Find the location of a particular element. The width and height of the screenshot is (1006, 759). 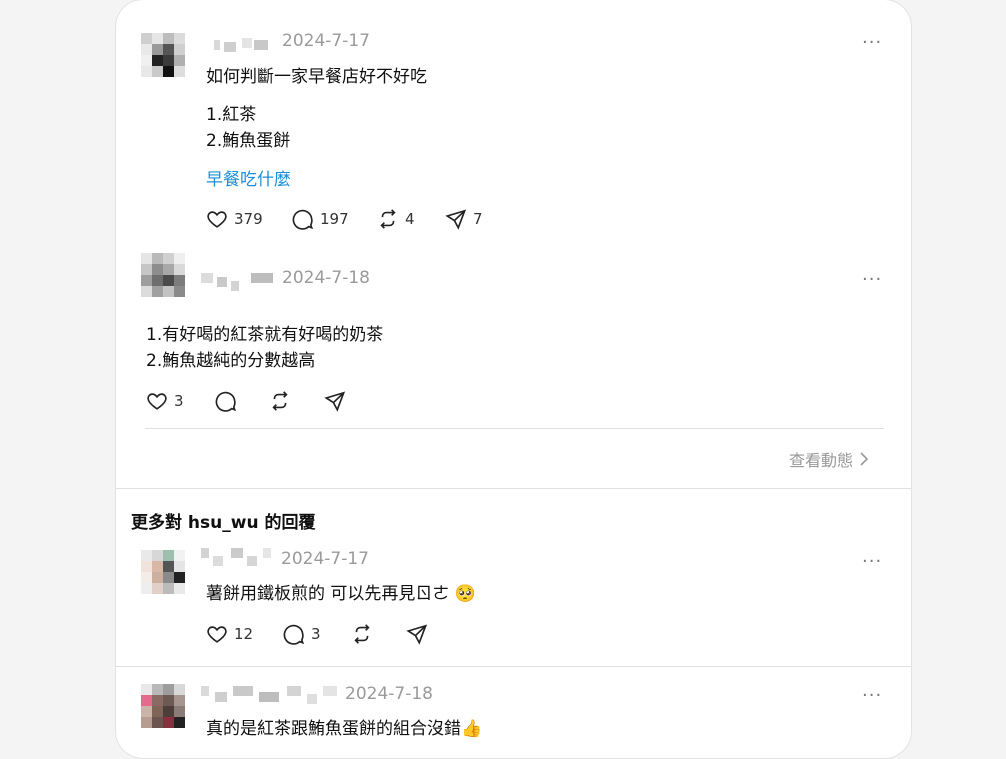

view-activity-label: 查看動態 is located at coordinates (821, 460).